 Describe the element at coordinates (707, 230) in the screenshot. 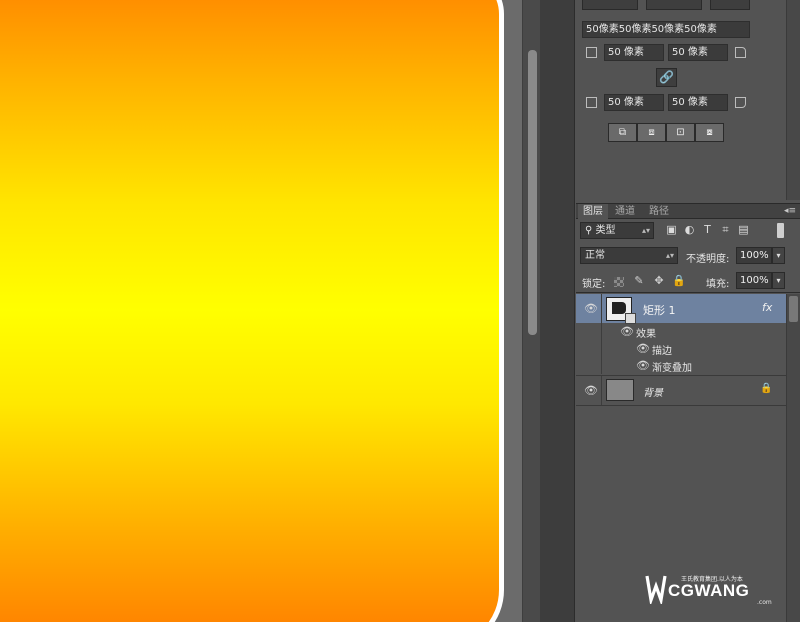

I see `filter-type-icon: T` at that location.